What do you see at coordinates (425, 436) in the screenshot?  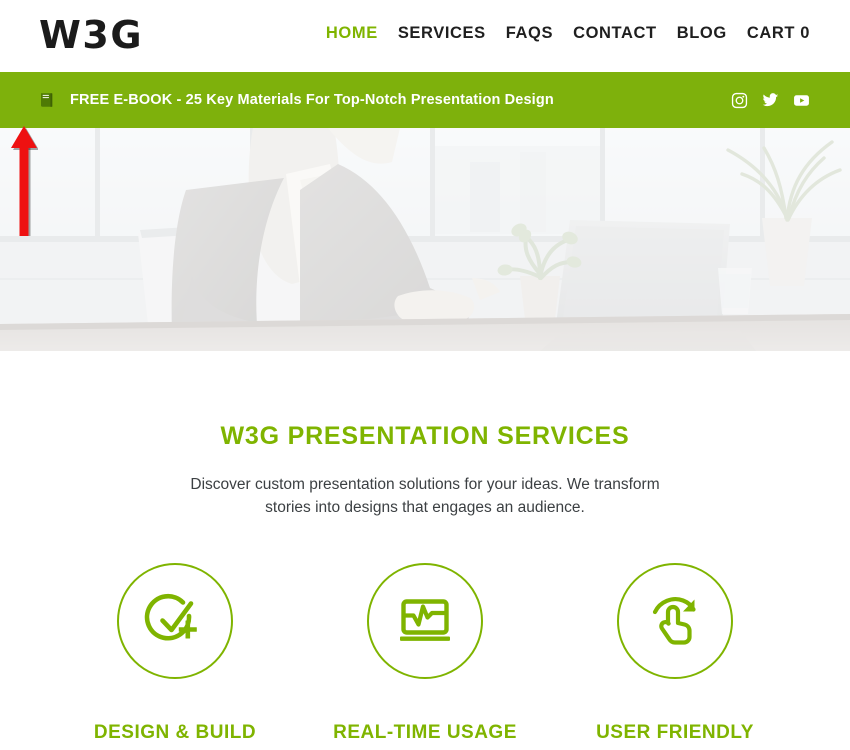 I see `services-title: W3G PRESENTATION SERVICES` at bounding box center [425, 436].